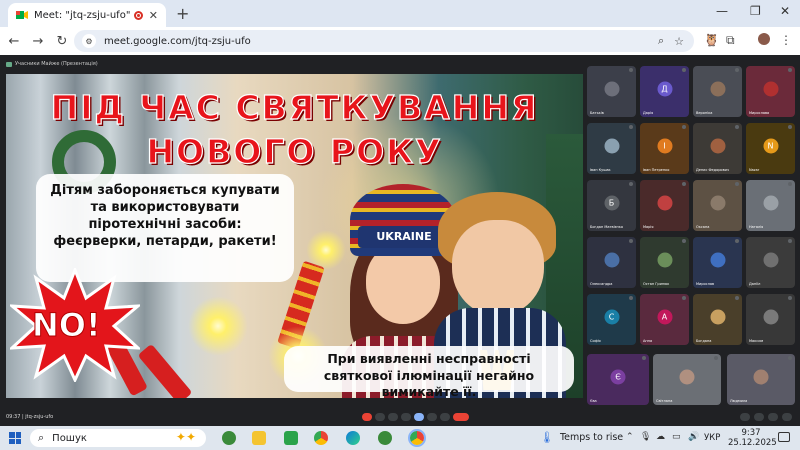 This screenshot has height=450, width=800. What do you see at coordinates (89, 41) in the screenshot?
I see `site-info-icon: ⚙` at bounding box center [89, 41].